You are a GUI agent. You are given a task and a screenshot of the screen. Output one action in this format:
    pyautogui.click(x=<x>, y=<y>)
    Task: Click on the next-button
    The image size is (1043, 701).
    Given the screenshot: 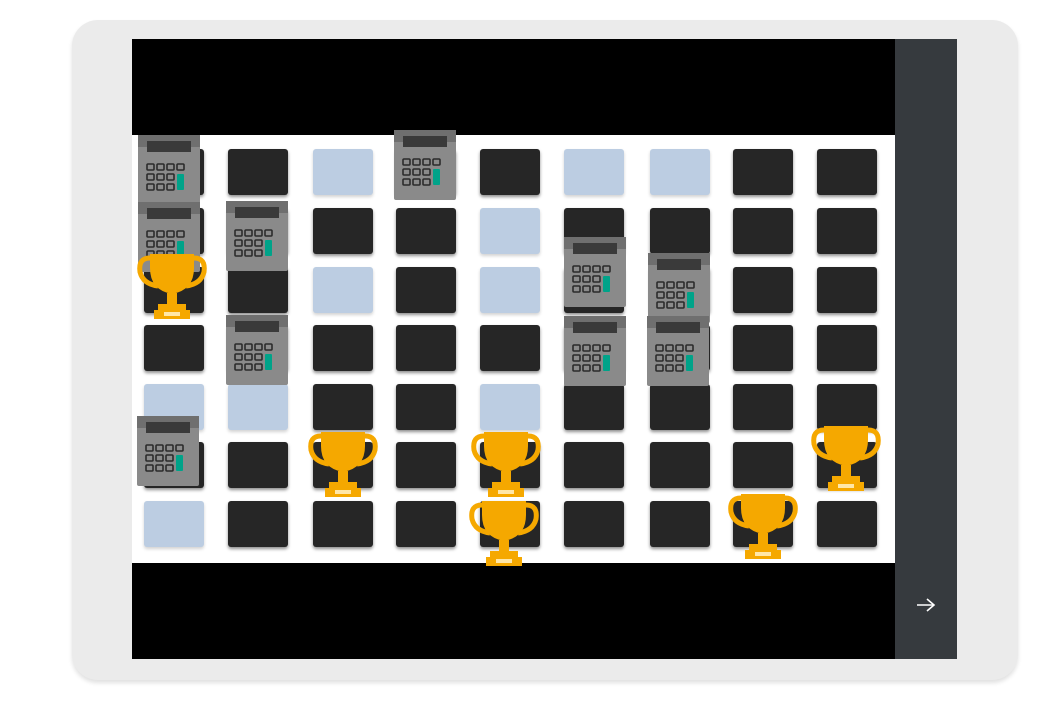 What is the action you would take?
    pyautogui.click(x=926, y=605)
    